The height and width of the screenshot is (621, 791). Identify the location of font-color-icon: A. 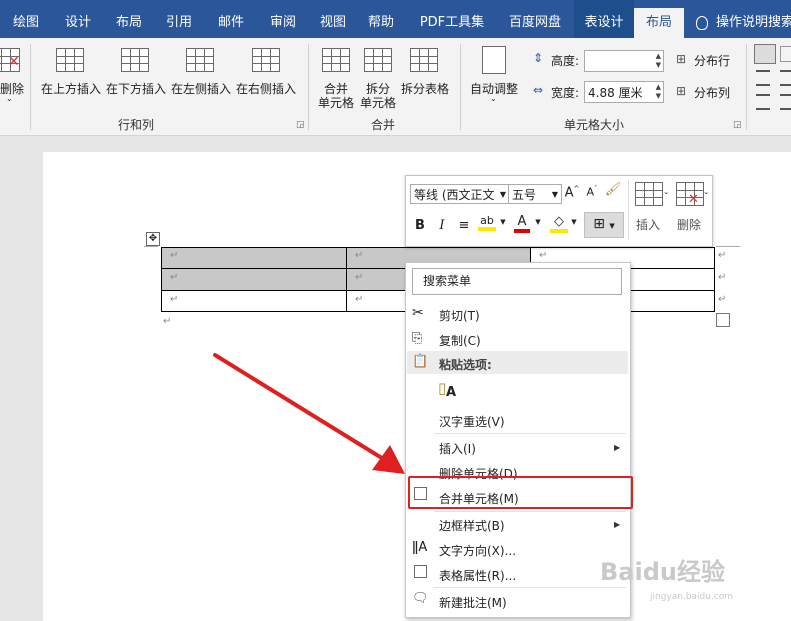
(522, 223).